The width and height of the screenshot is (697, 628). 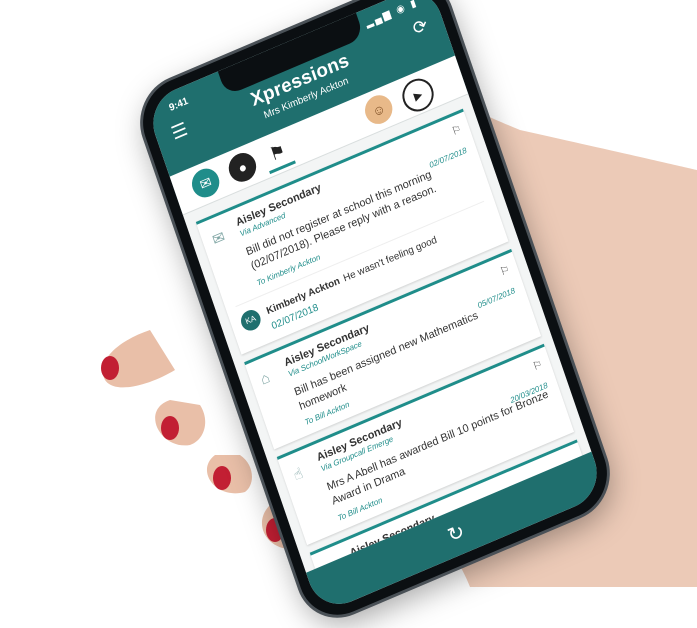 I want to click on groupcall-logo-icon: ↻, so click(x=456, y=533).